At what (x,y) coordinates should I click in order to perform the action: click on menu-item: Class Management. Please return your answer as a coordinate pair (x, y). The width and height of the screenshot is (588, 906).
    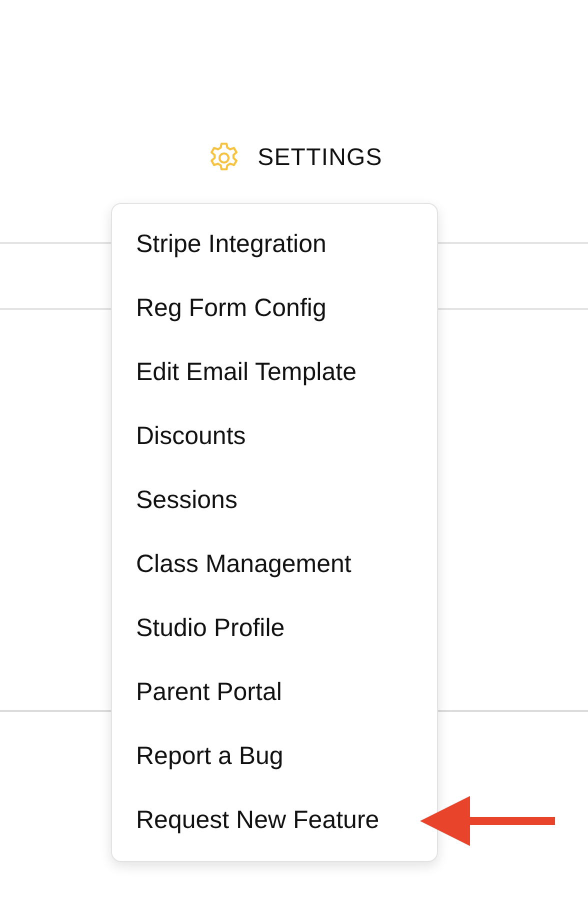
    Looking at the image, I should click on (274, 565).